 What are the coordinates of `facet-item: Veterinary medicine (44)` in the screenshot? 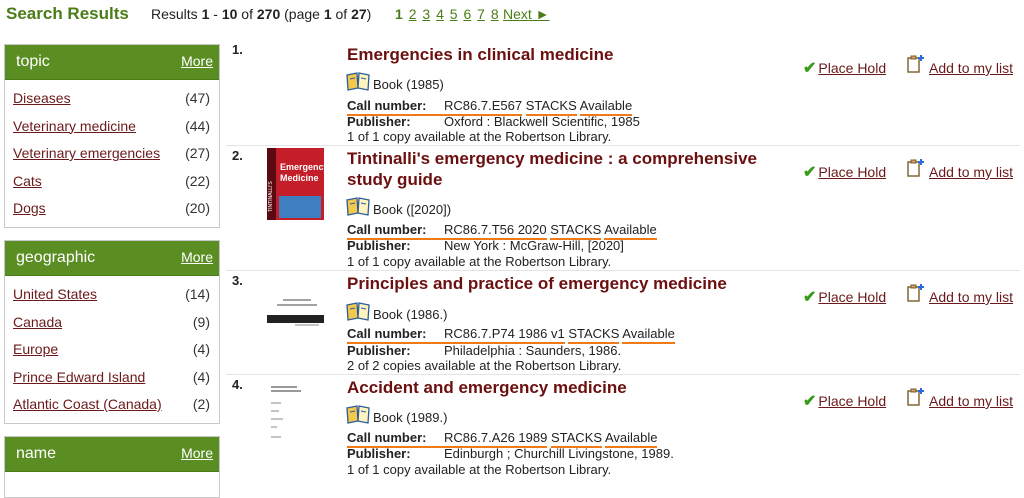 It's located at (112, 128).